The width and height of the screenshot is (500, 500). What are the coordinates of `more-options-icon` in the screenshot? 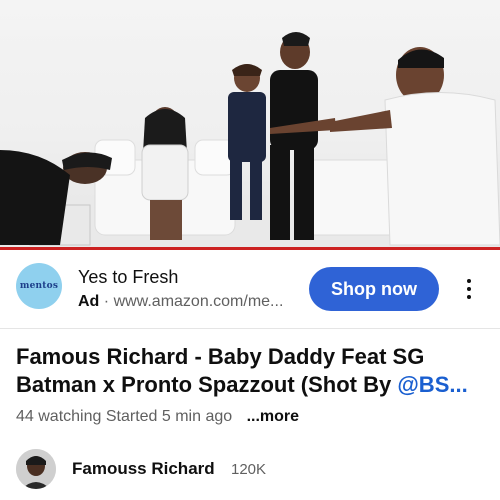 It's located at (469, 289).